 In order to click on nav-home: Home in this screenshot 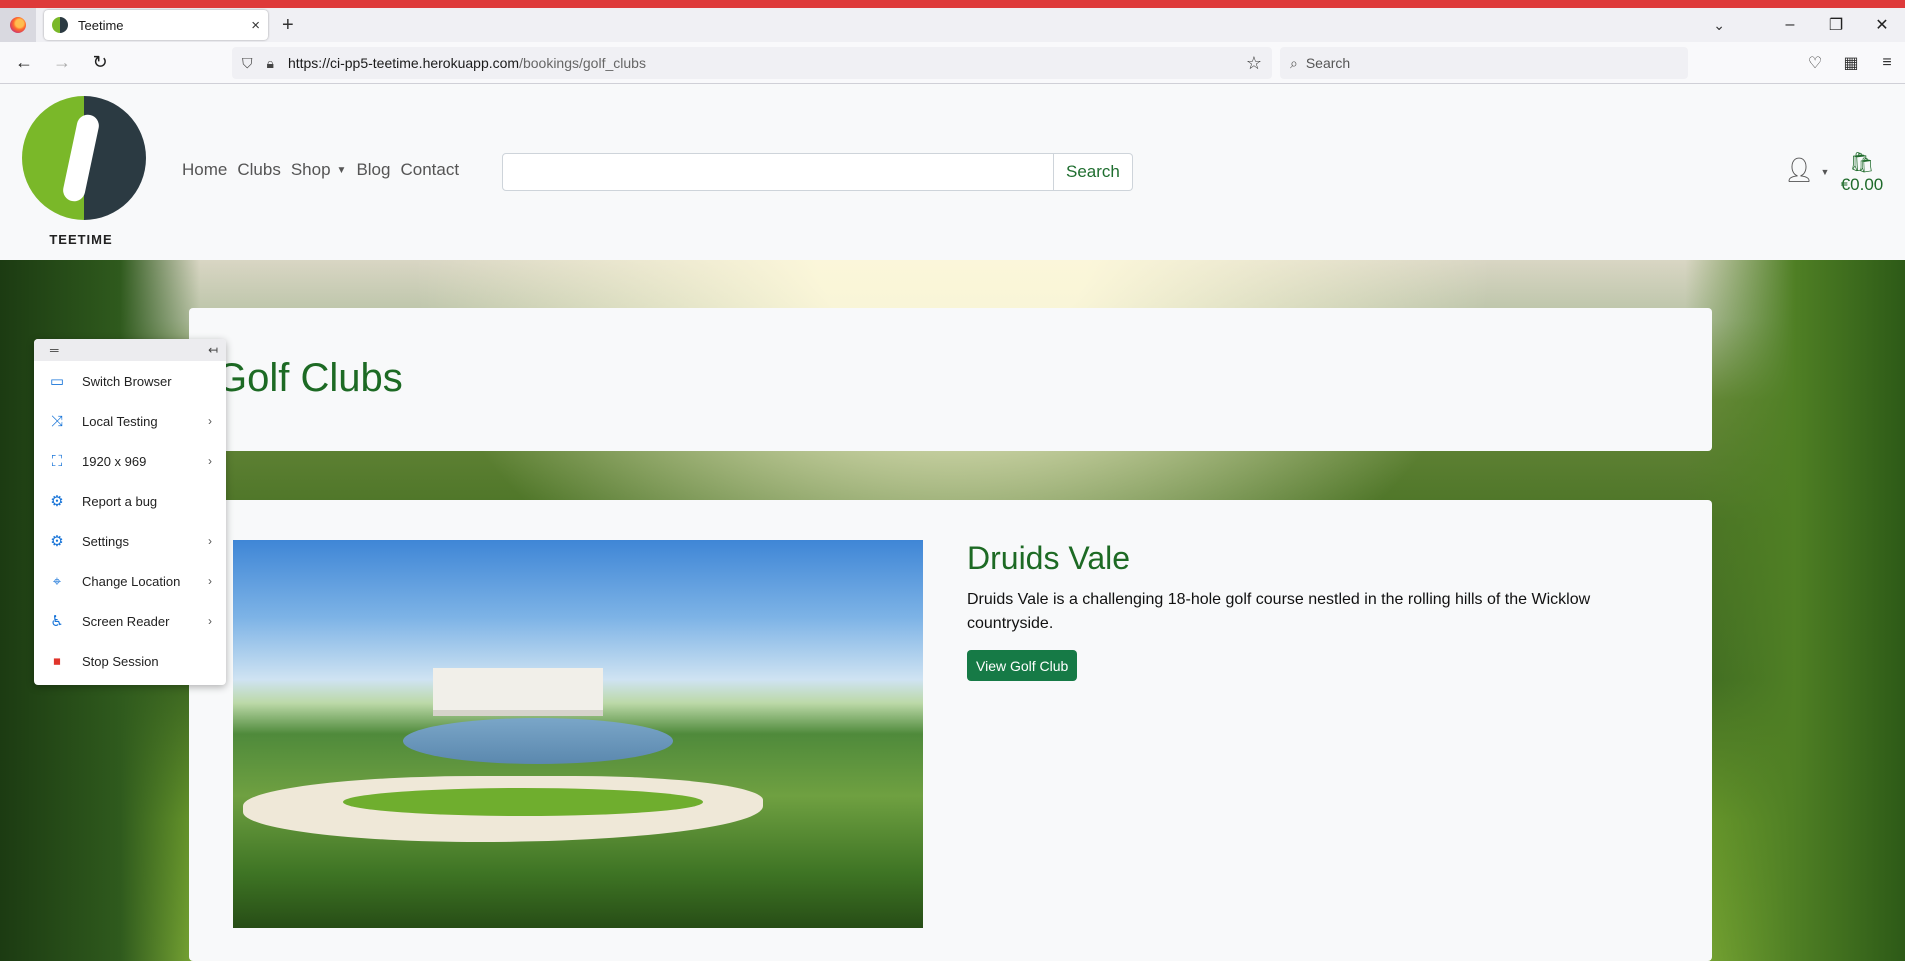, I will do `click(204, 170)`.